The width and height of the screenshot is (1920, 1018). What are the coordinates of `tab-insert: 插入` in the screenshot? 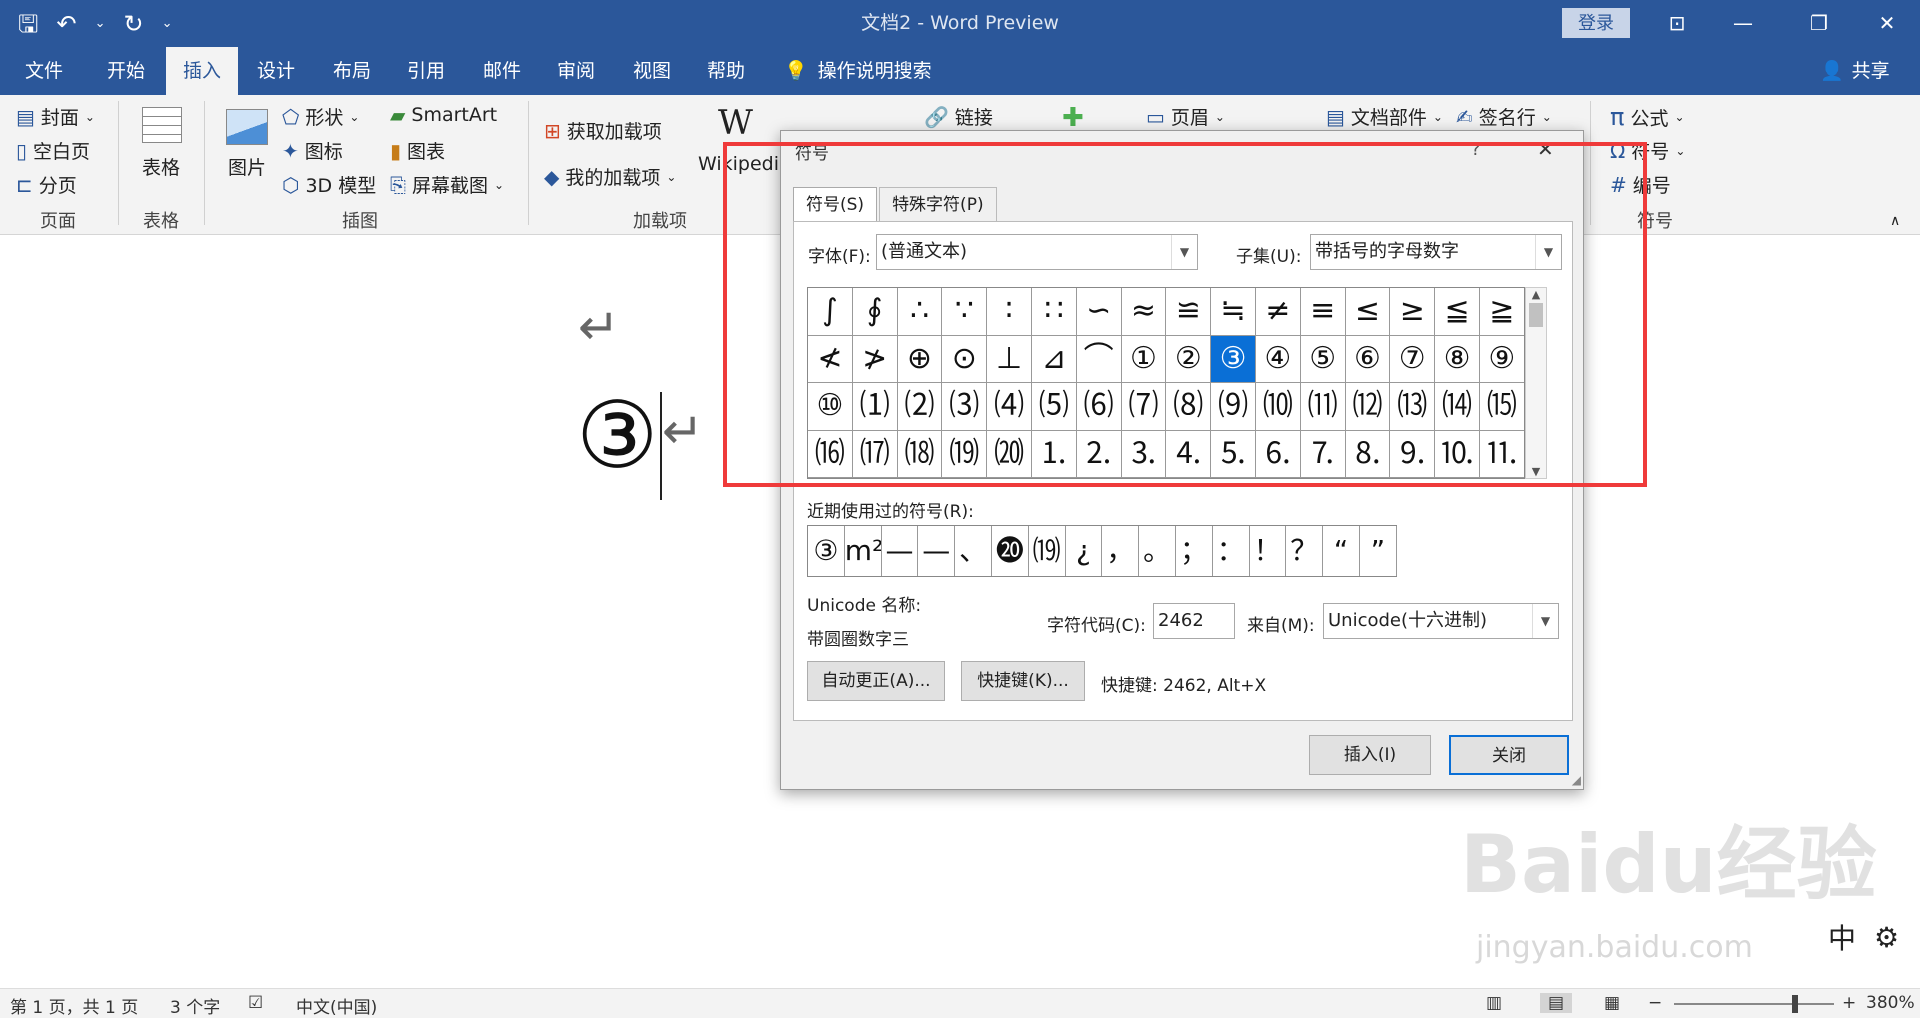 It's located at (202, 71).